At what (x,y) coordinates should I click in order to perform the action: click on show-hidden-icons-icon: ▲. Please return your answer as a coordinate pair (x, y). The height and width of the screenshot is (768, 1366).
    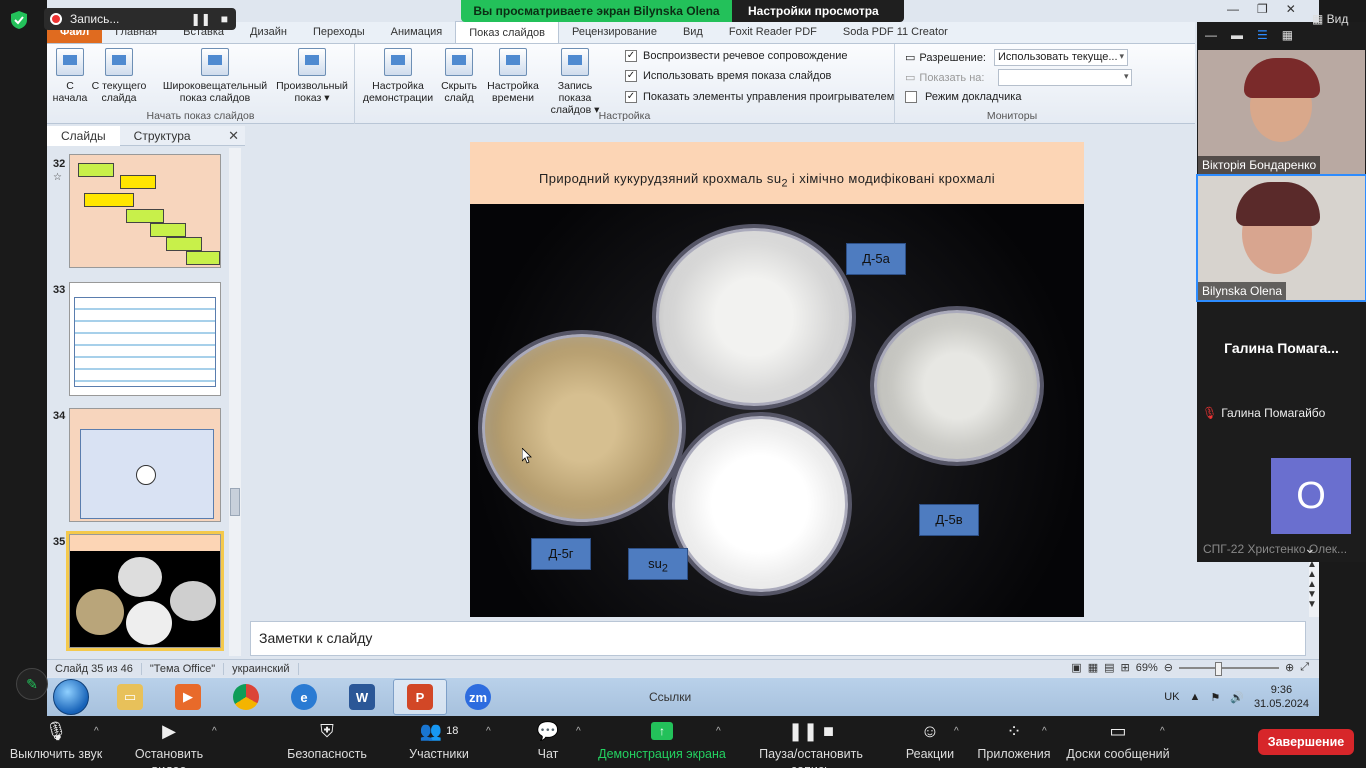
    Looking at the image, I should click on (1194, 697).